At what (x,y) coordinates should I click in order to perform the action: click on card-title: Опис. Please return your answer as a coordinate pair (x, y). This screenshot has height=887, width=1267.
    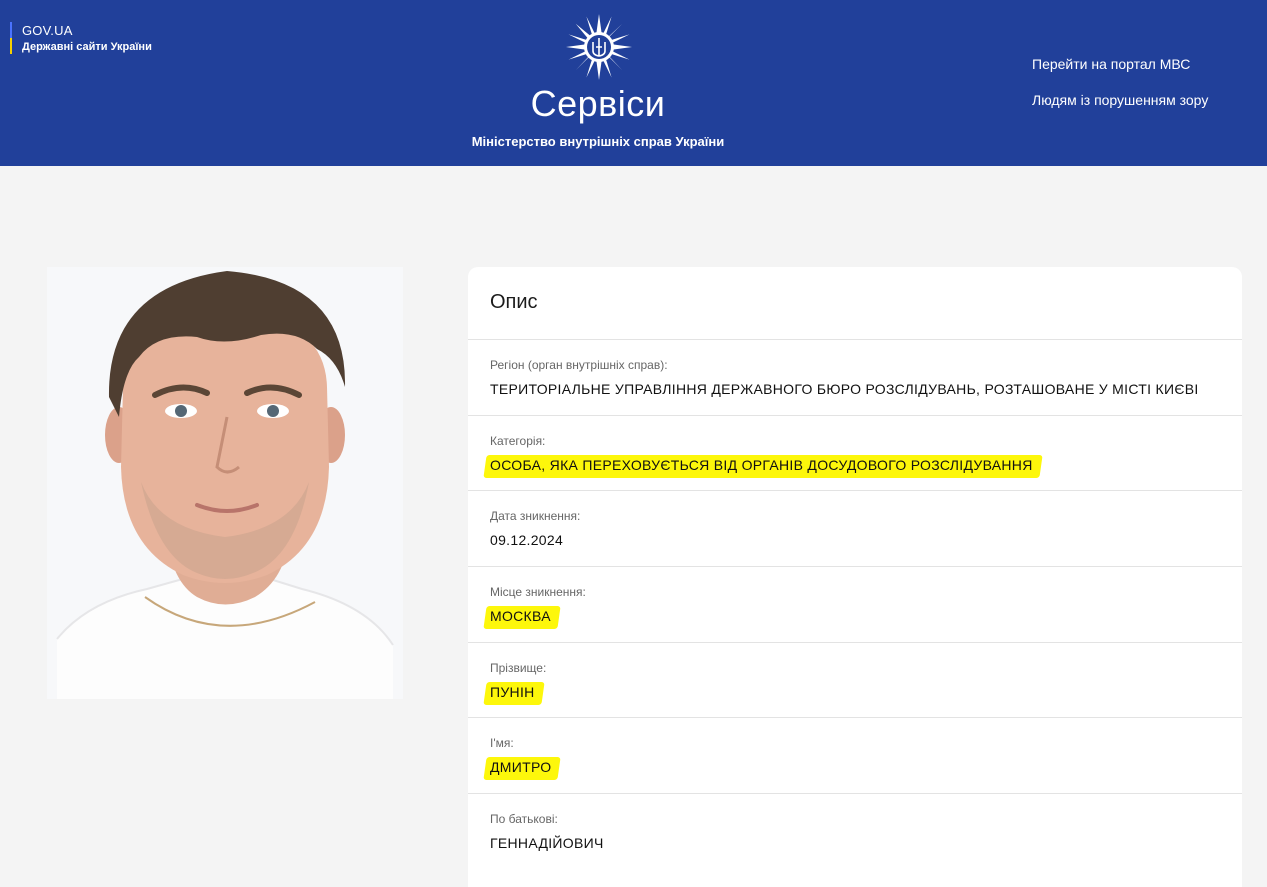
    Looking at the image, I should click on (855, 303).